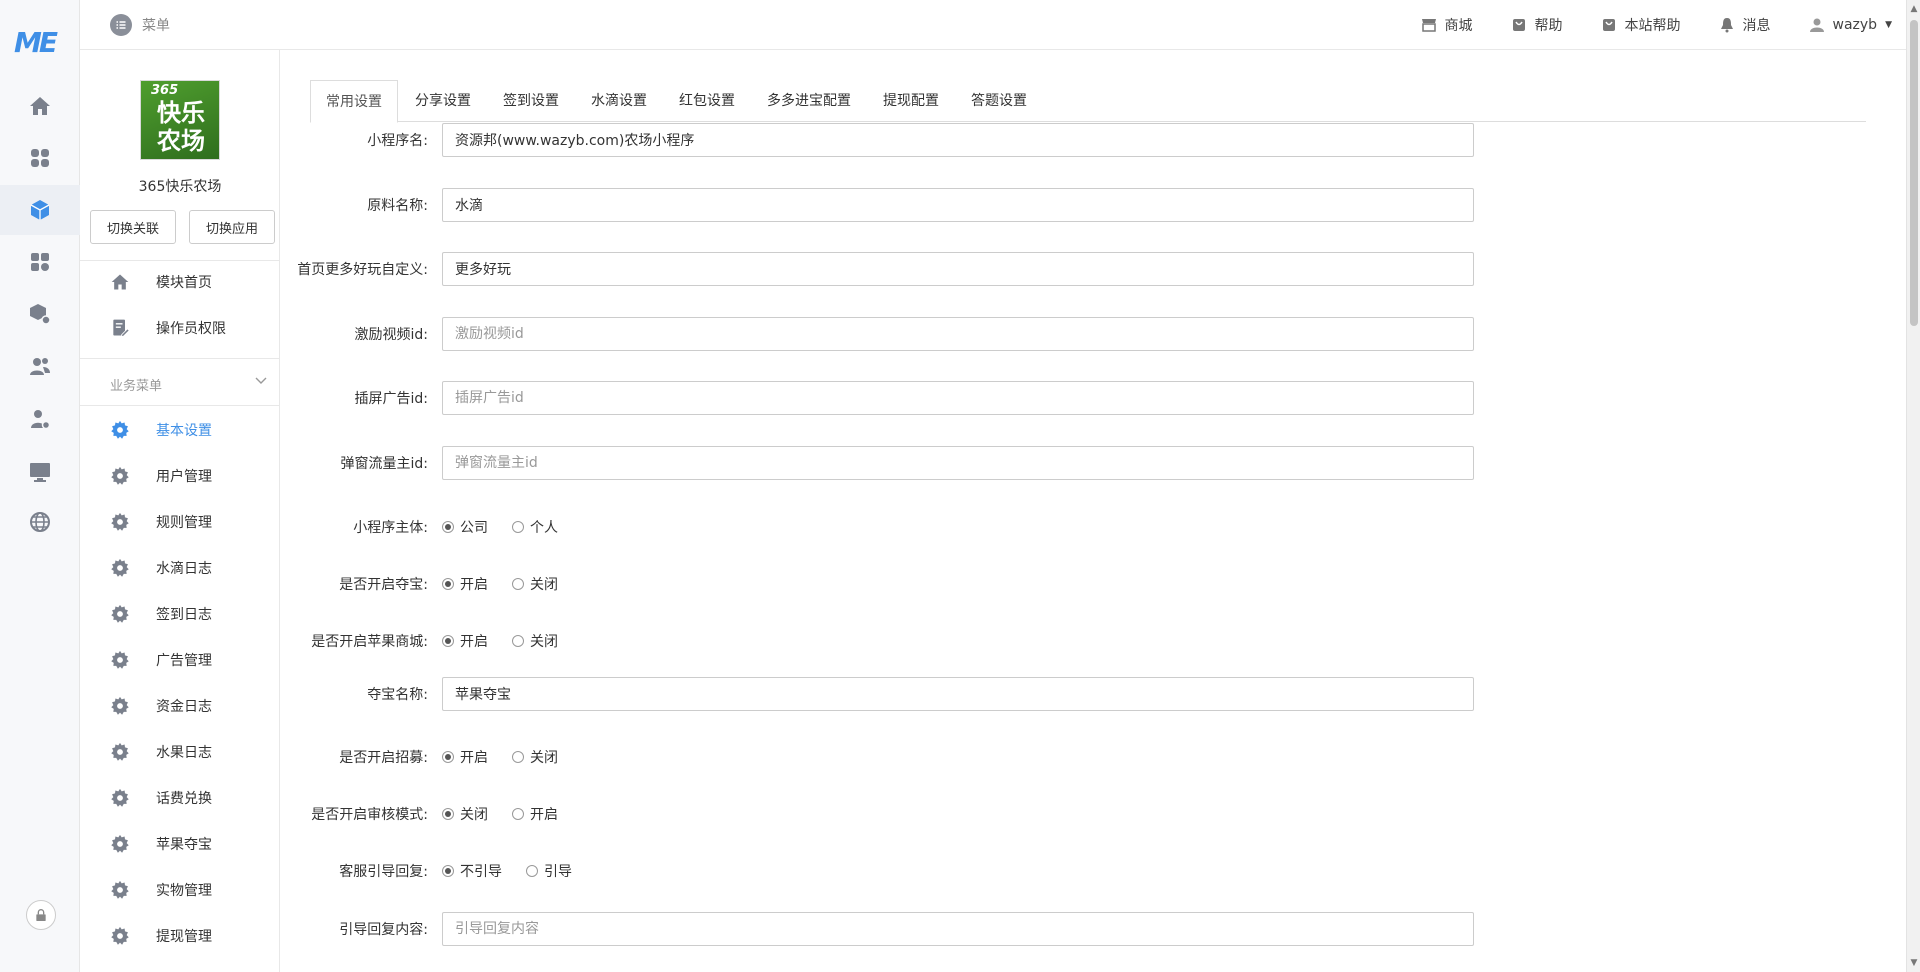 This screenshot has height=972, width=1920. What do you see at coordinates (707, 101) in the screenshot?
I see `tab-4: 红包设置` at bounding box center [707, 101].